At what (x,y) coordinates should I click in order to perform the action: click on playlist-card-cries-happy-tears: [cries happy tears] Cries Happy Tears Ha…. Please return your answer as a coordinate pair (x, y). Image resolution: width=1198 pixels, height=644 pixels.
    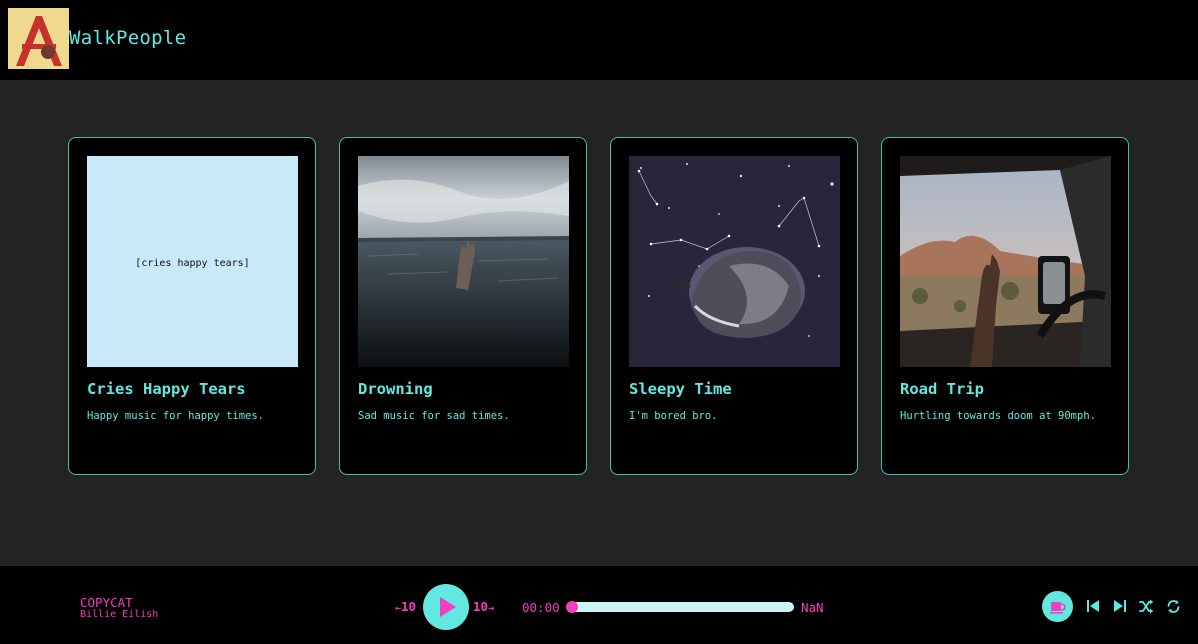
    Looking at the image, I should click on (192, 306).